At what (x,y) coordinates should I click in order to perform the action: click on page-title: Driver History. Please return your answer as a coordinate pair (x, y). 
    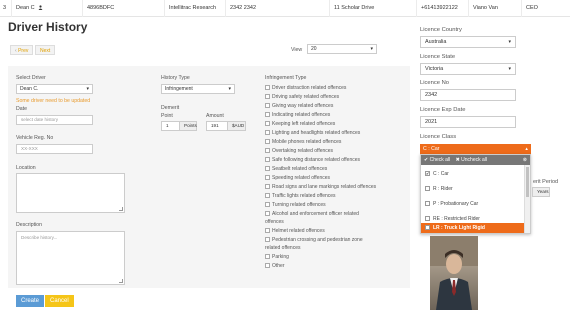
    Looking at the image, I should click on (48, 27).